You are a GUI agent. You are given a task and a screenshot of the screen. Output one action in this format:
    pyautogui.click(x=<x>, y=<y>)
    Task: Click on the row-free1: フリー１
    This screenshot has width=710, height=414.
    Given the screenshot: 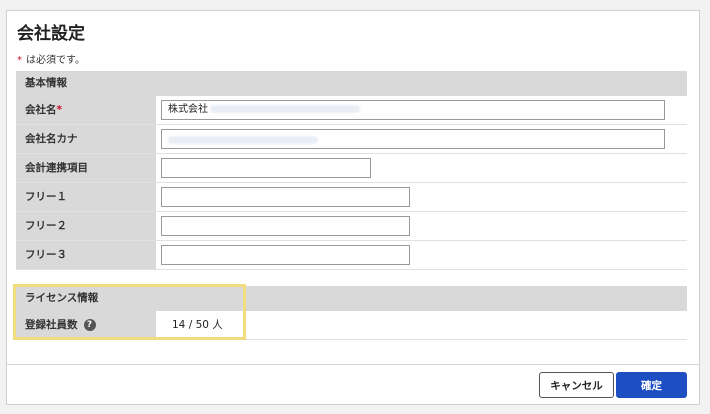 What is the action you would take?
    pyautogui.click(x=351, y=197)
    